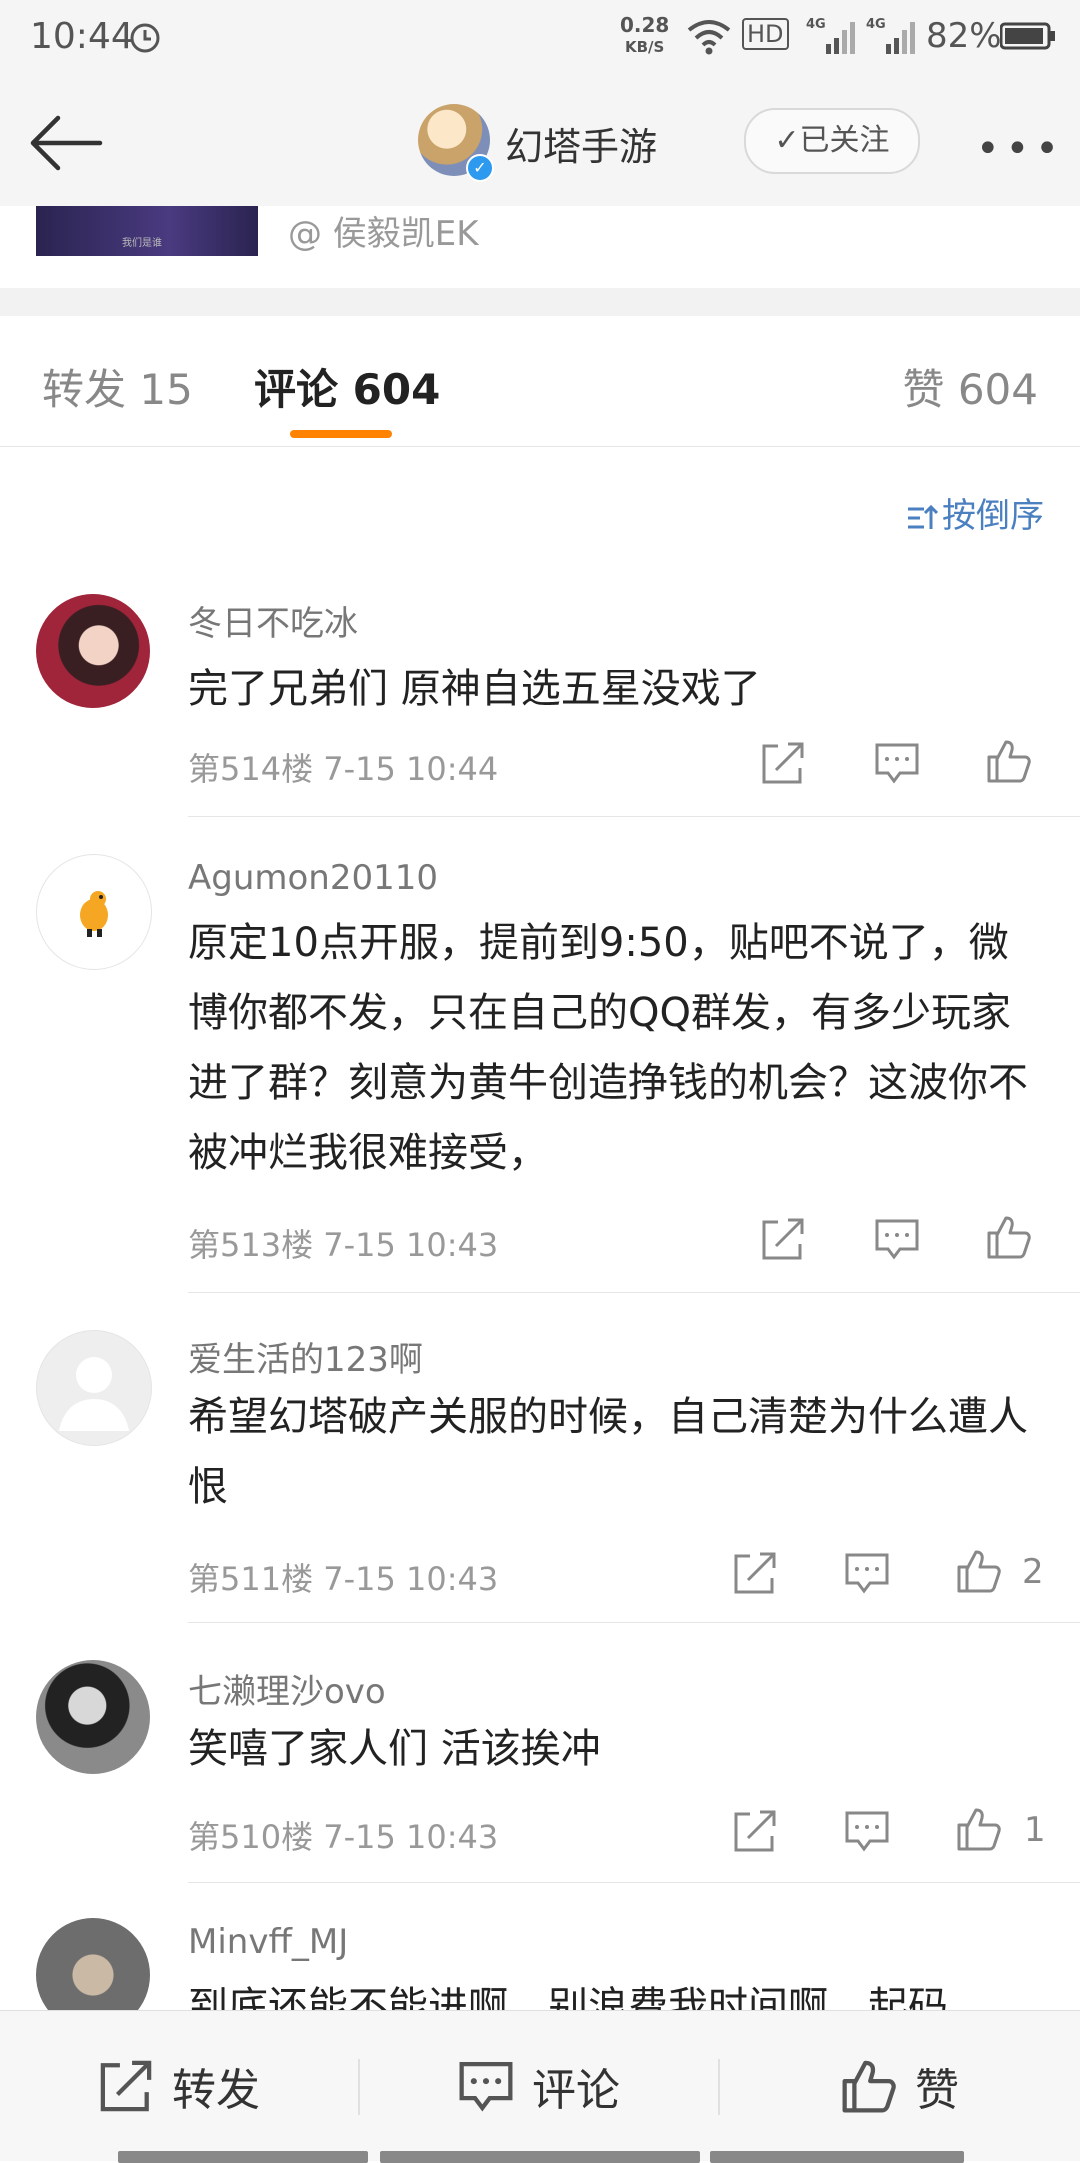 This screenshot has height=2163, width=1080. Describe the element at coordinates (268, 1942) in the screenshot. I see `commenter-name: Minvff_MJ` at that location.